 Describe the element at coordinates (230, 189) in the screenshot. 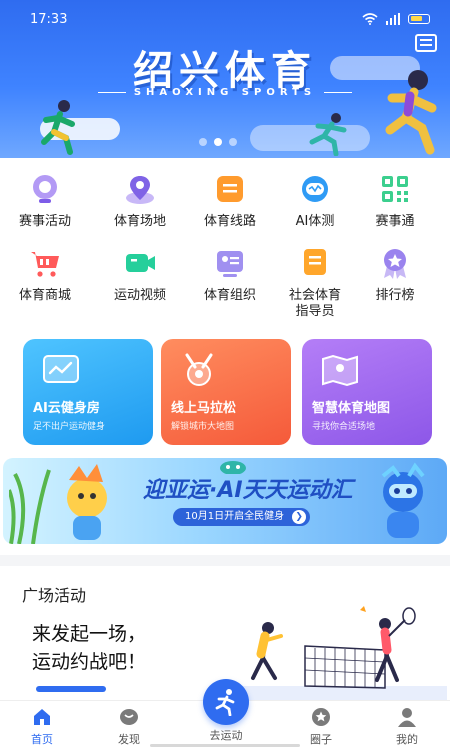

I see `route-icon` at that location.